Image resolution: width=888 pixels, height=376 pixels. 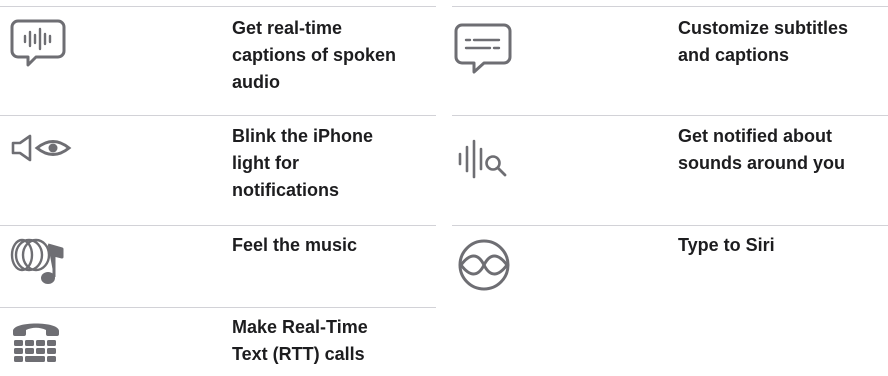 I want to click on feature-label: Get real-time captions of spoken audio, so click(x=314, y=55).